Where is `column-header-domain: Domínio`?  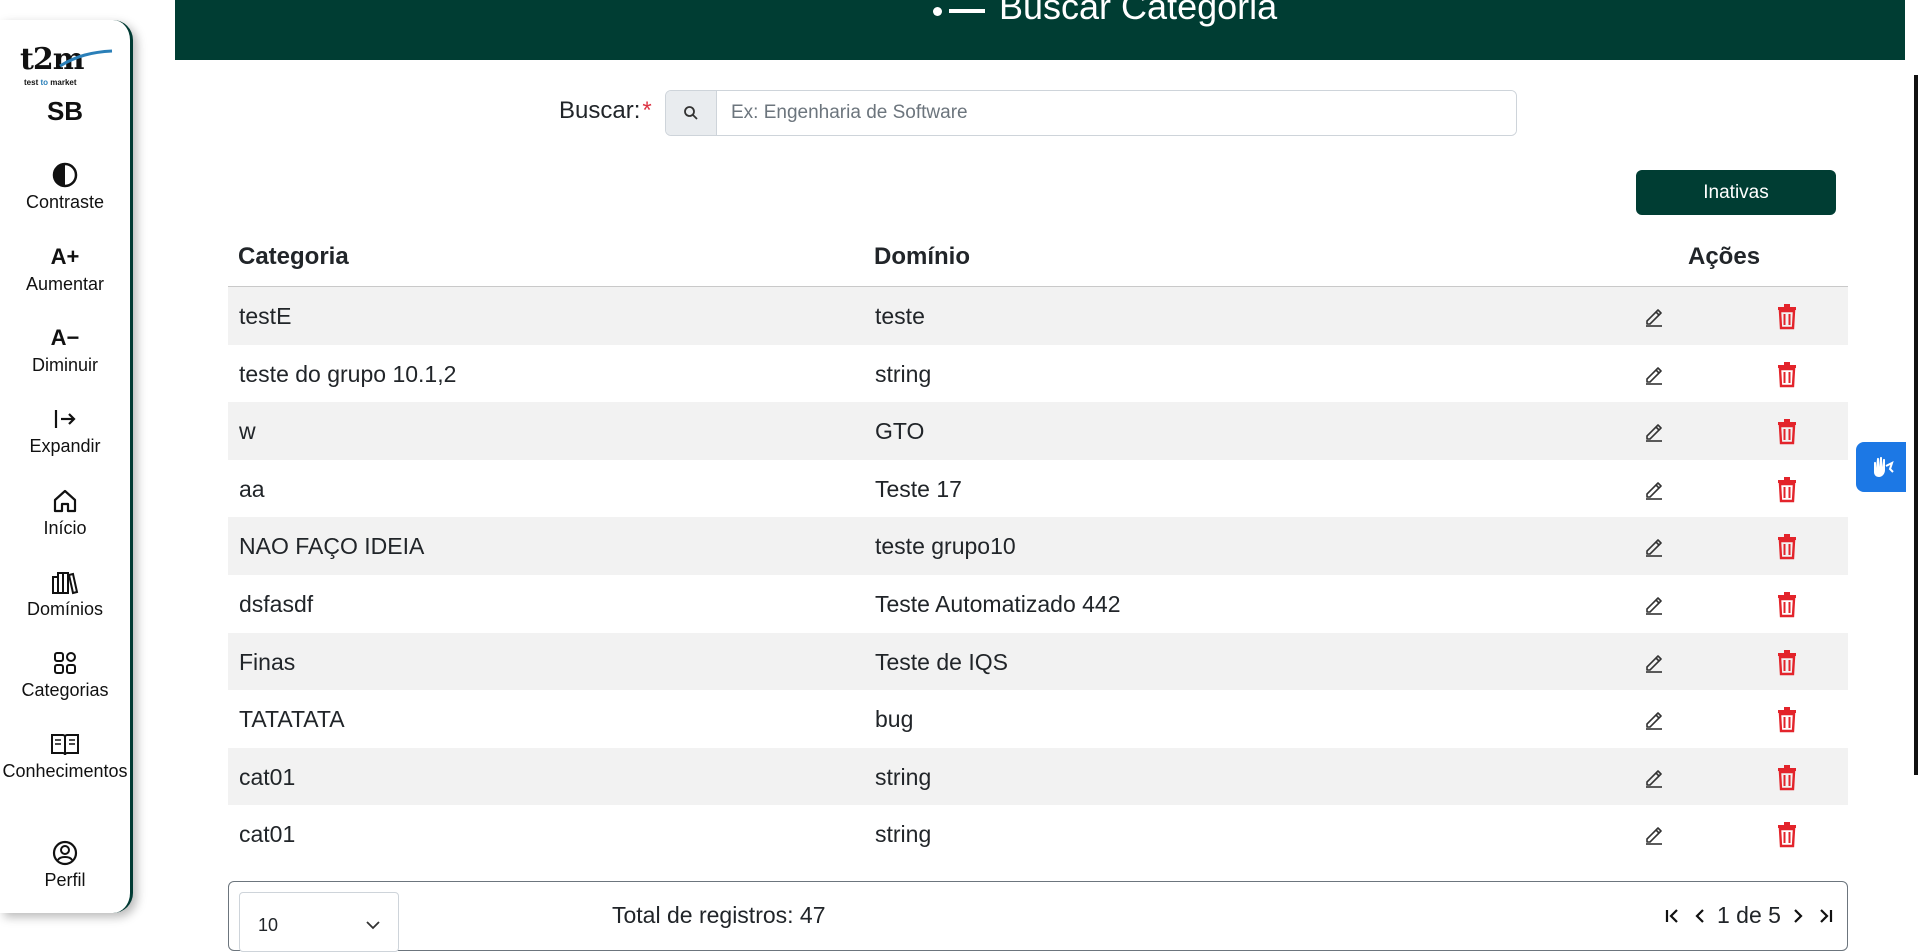 column-header-domain: Domínio is located at coordinates (922, 257).